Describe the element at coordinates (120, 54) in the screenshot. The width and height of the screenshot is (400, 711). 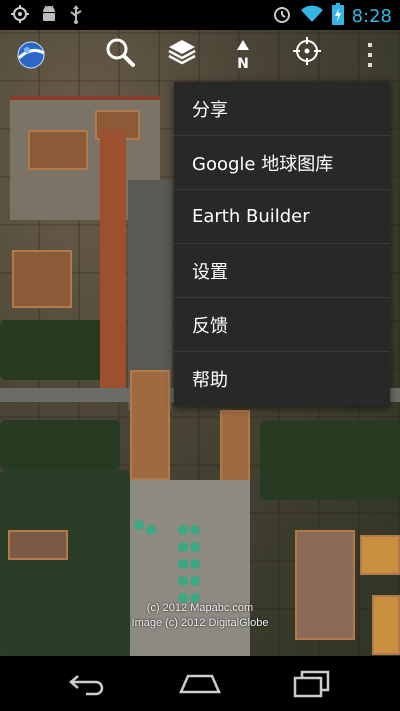
I see `search-icon` at that location.